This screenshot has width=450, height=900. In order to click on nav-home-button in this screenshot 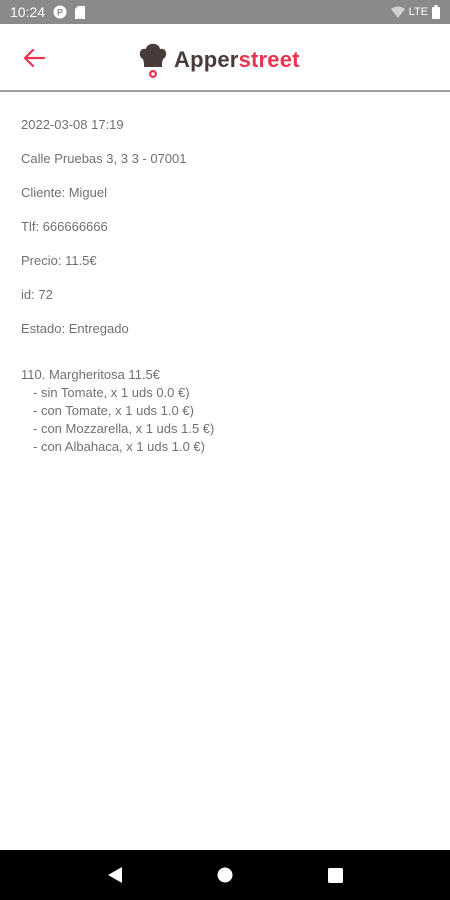, I will do `click(225, 875)`.